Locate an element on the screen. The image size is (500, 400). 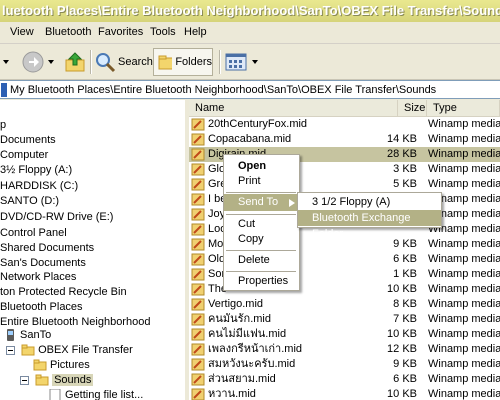
folder-icon is located at coordinates (28, 350).